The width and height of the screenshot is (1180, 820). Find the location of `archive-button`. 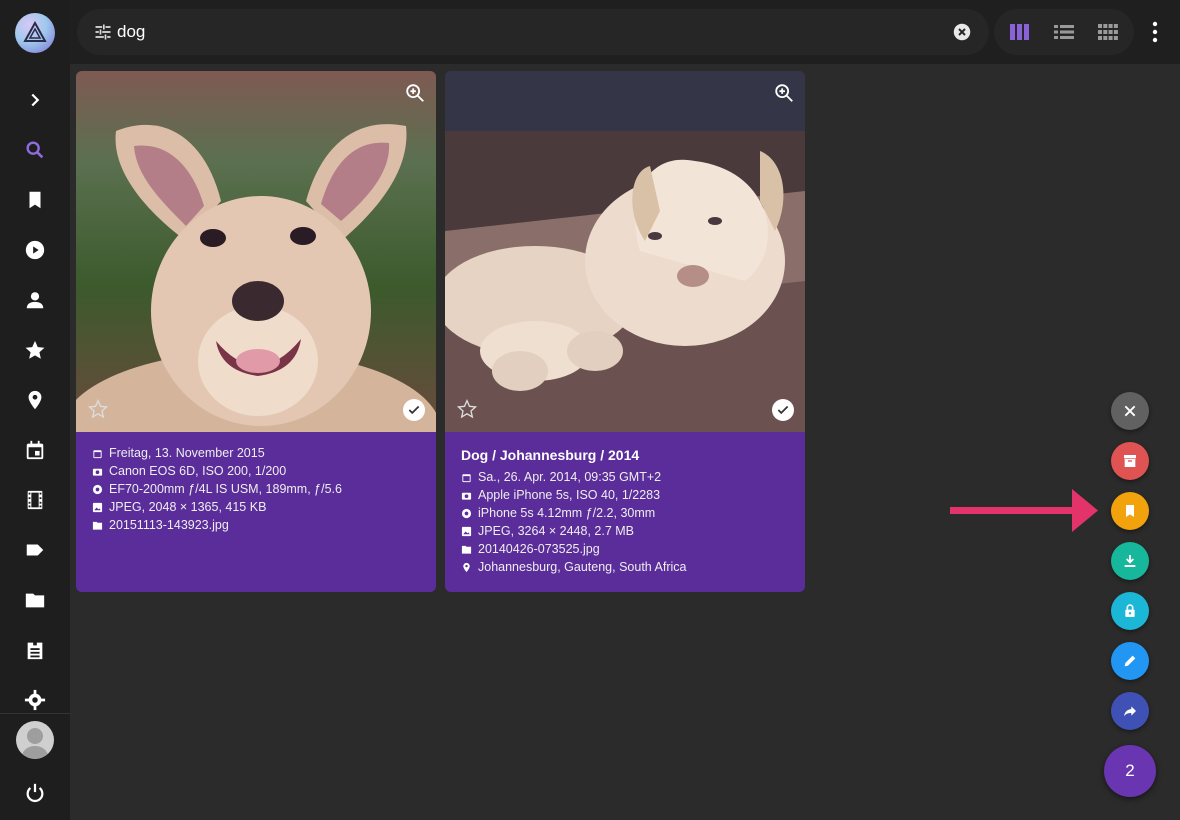

archive-button is located at coordinates (1130, 461).